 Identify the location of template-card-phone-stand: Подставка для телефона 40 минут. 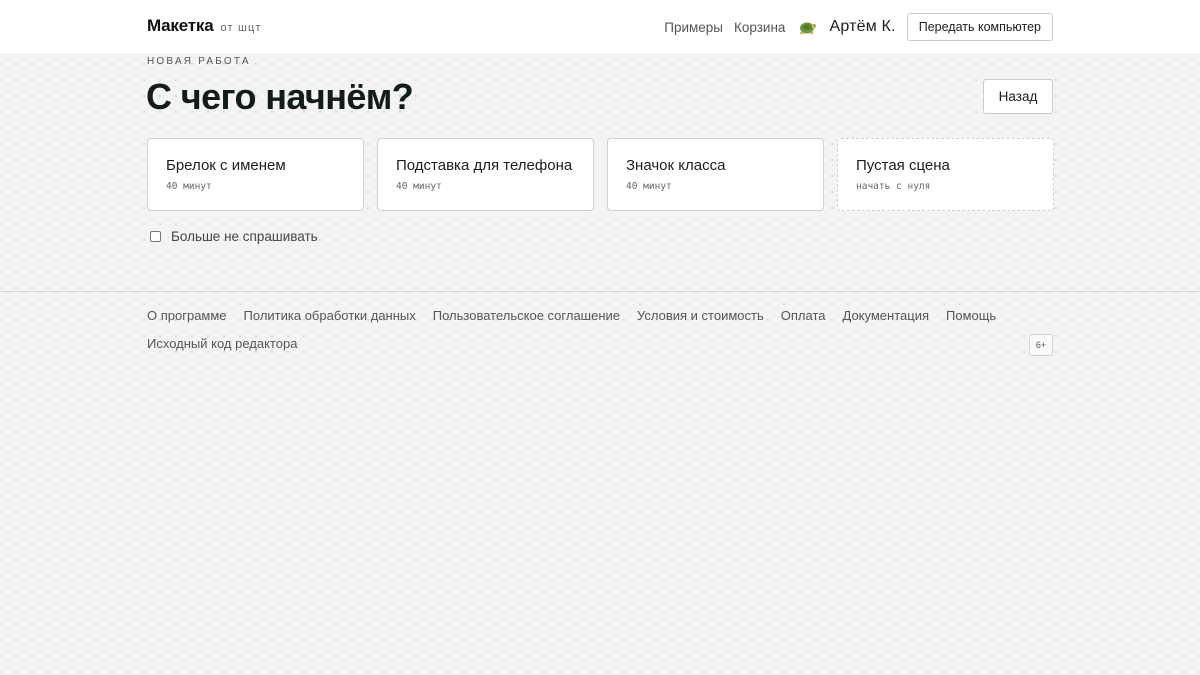
(485, 174).